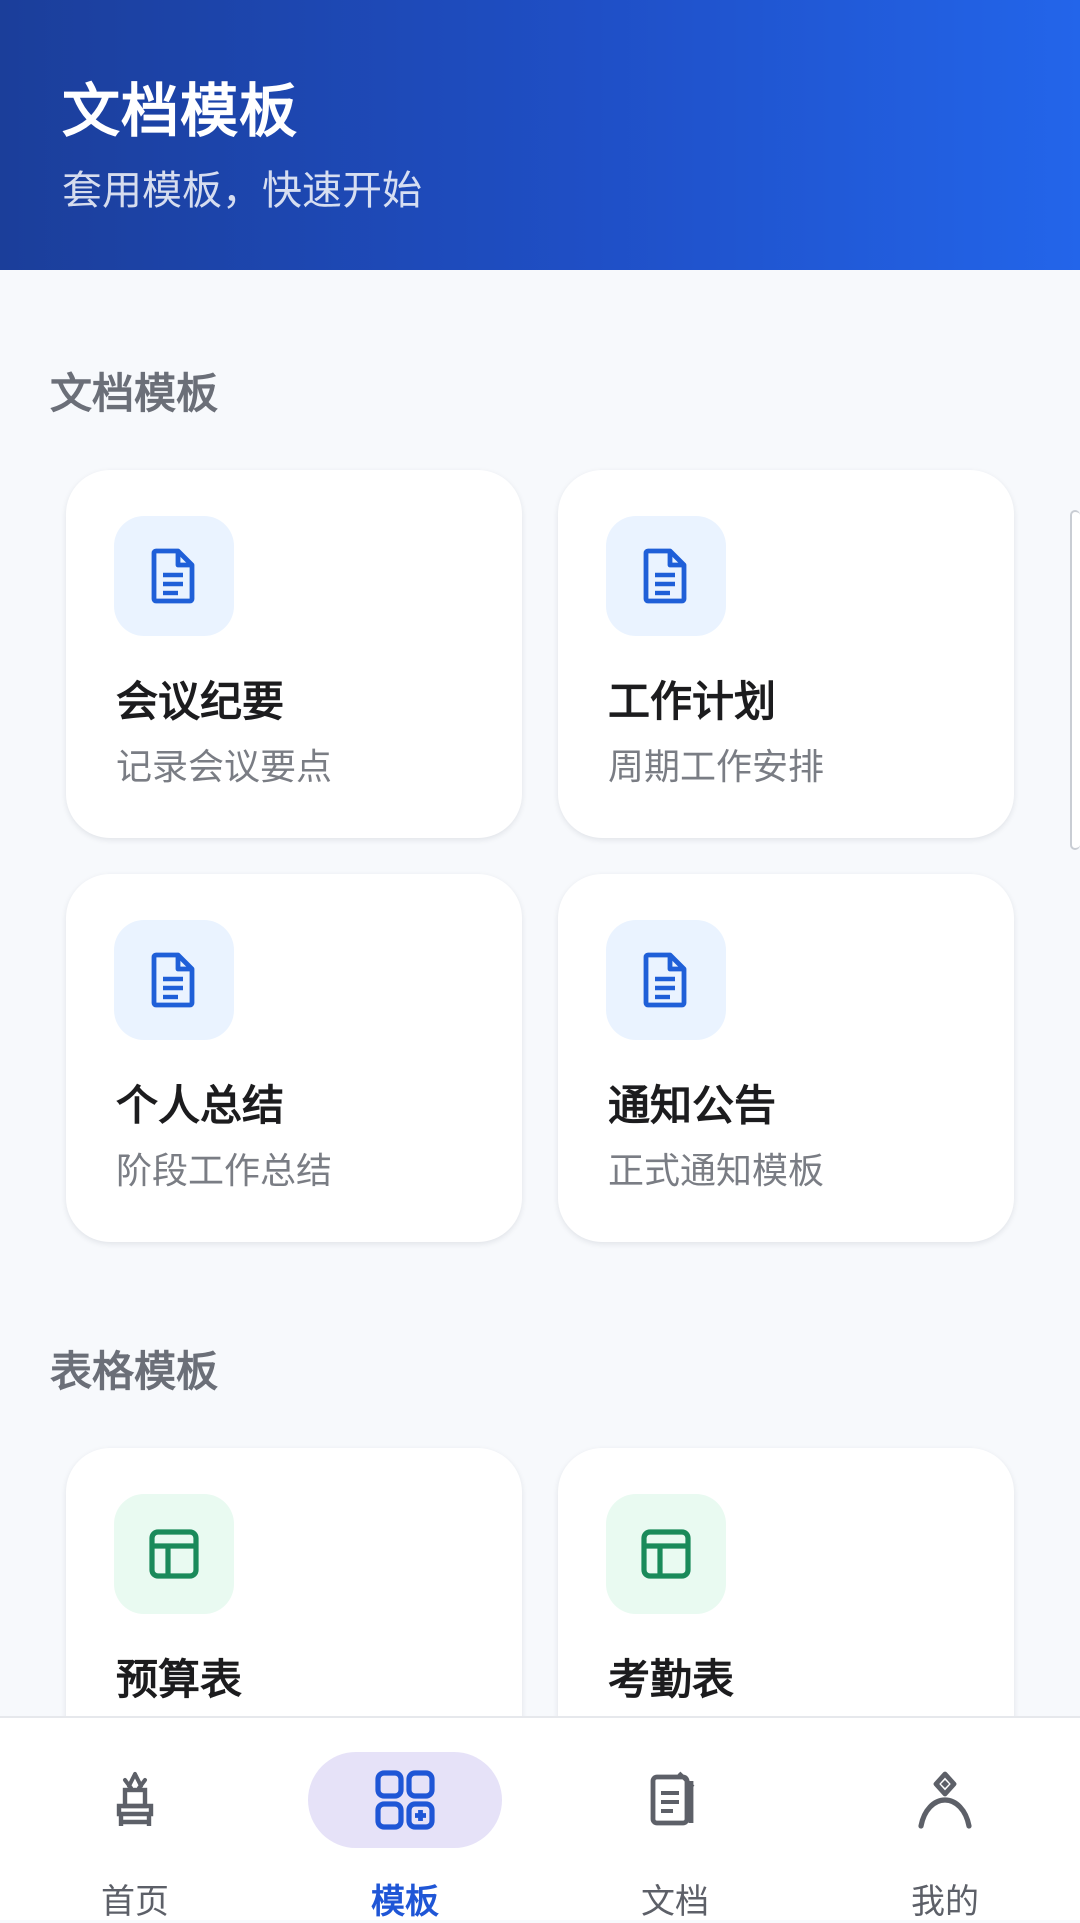 This screenshot has height=1923, width=1080. Describe the element at coordinates (135, 1902) in the screenshot. I see `nav-label: 首页` at that location.